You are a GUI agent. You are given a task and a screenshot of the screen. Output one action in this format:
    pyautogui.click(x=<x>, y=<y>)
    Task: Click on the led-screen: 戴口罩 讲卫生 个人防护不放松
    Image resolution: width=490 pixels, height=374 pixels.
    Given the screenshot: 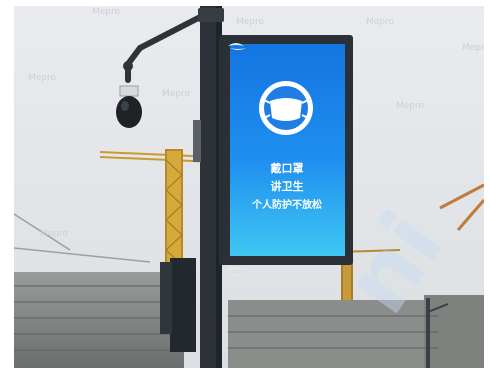 What is the action you would take?
    pyautogui.click(x=287, y=150)
    